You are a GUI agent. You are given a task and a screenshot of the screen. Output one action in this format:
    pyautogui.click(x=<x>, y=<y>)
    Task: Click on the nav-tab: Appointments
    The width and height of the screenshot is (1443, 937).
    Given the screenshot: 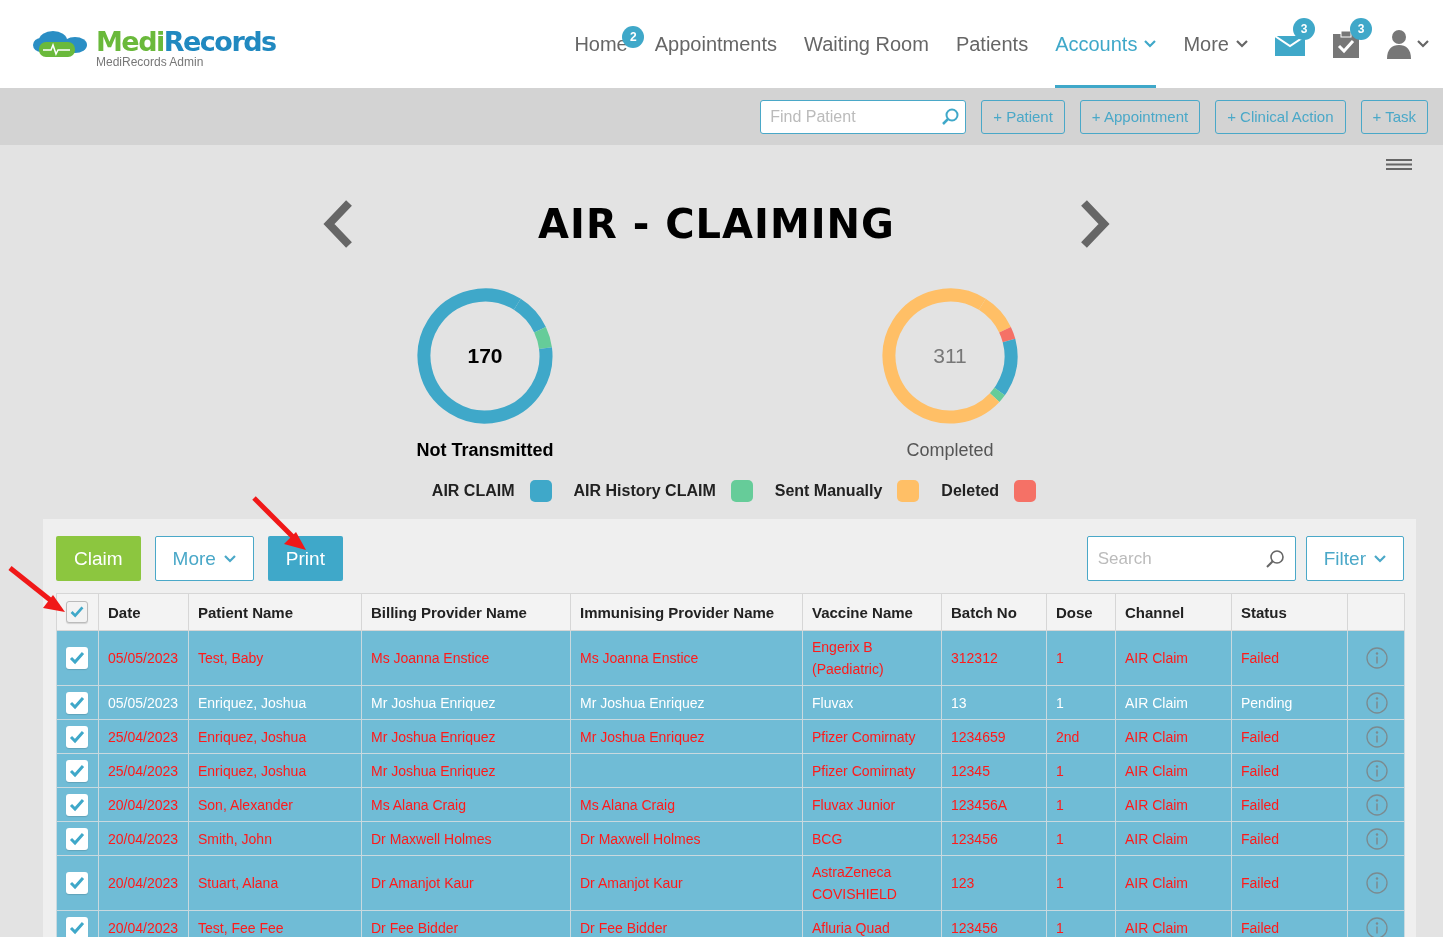 What is the action you would take?
    pyautogui.click(x=716, y=44)
    